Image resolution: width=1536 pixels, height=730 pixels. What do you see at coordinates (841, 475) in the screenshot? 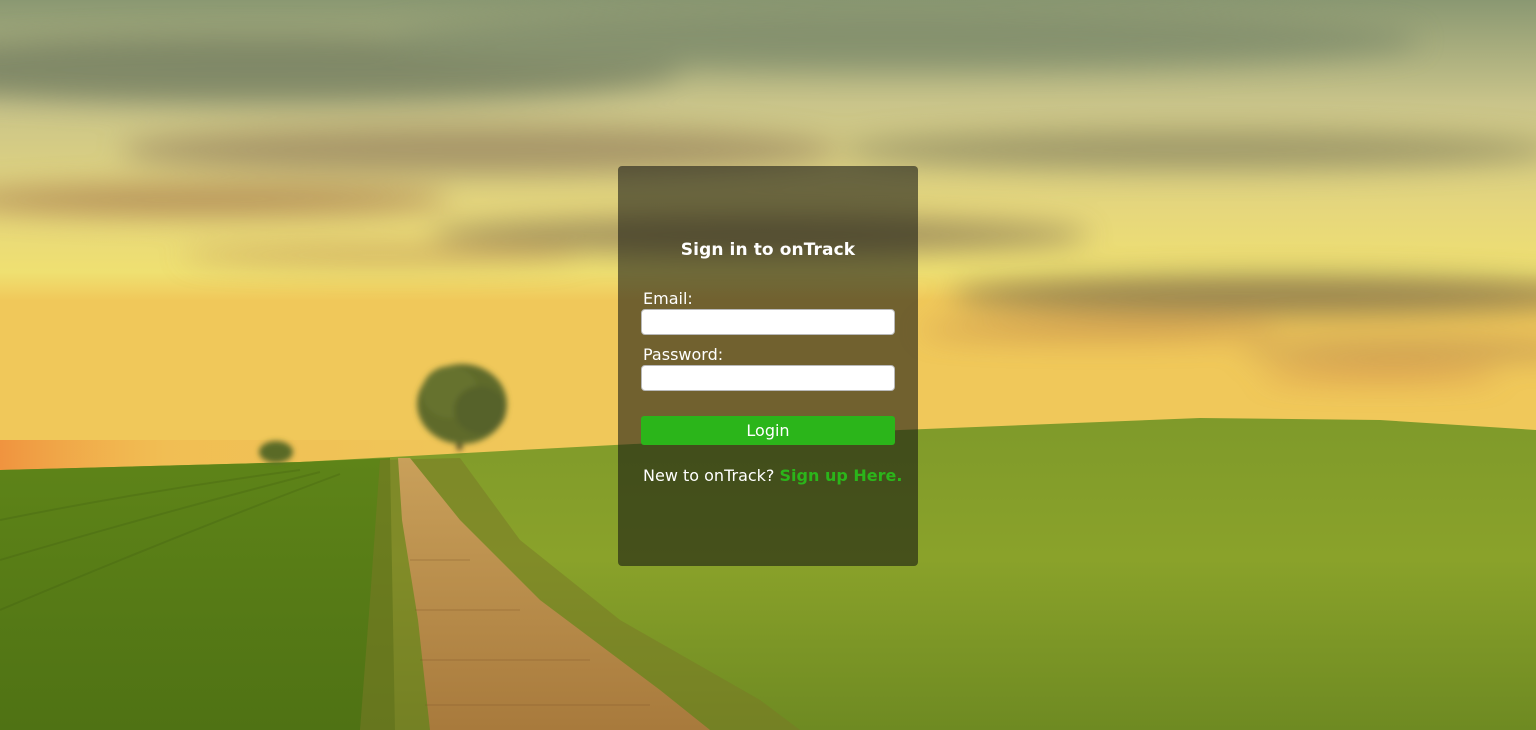
I see `signup-link: Sign up Here.` at bounding box center [841, 475].